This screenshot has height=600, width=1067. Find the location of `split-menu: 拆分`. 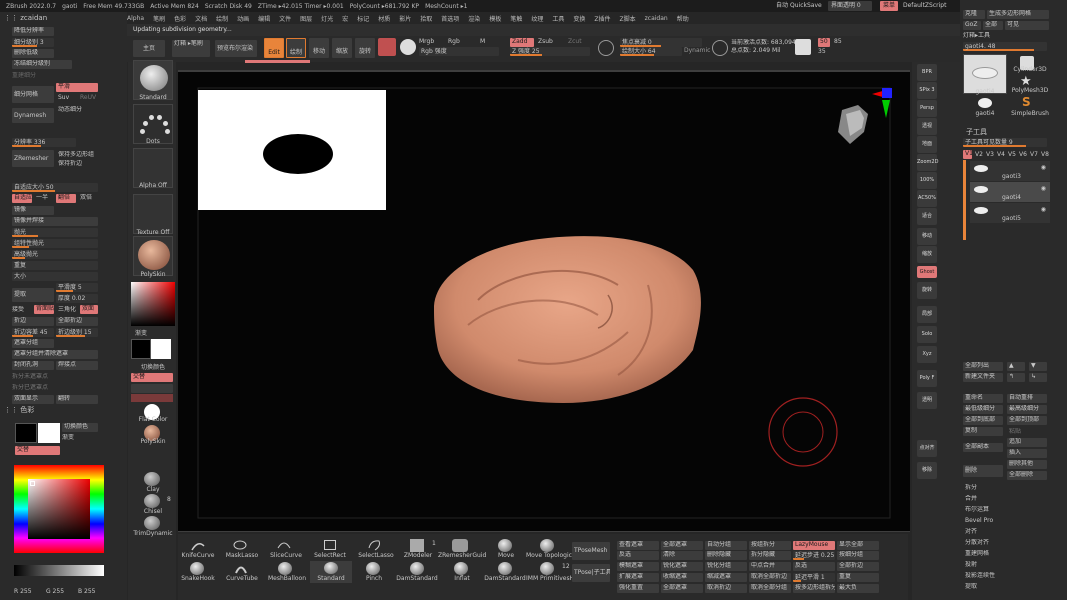

split-menu: 拆分 is located at coordinates (971, 488).